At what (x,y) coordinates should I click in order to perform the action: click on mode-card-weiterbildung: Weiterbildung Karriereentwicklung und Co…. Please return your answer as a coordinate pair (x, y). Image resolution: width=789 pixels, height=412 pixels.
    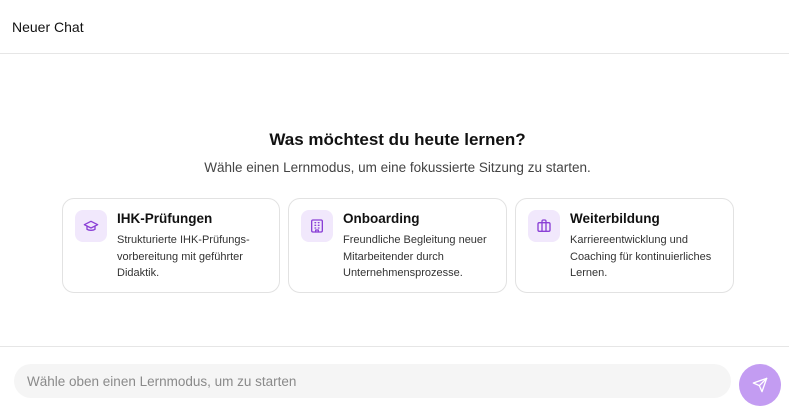
    Looking at the image, I should click on (624, 245).